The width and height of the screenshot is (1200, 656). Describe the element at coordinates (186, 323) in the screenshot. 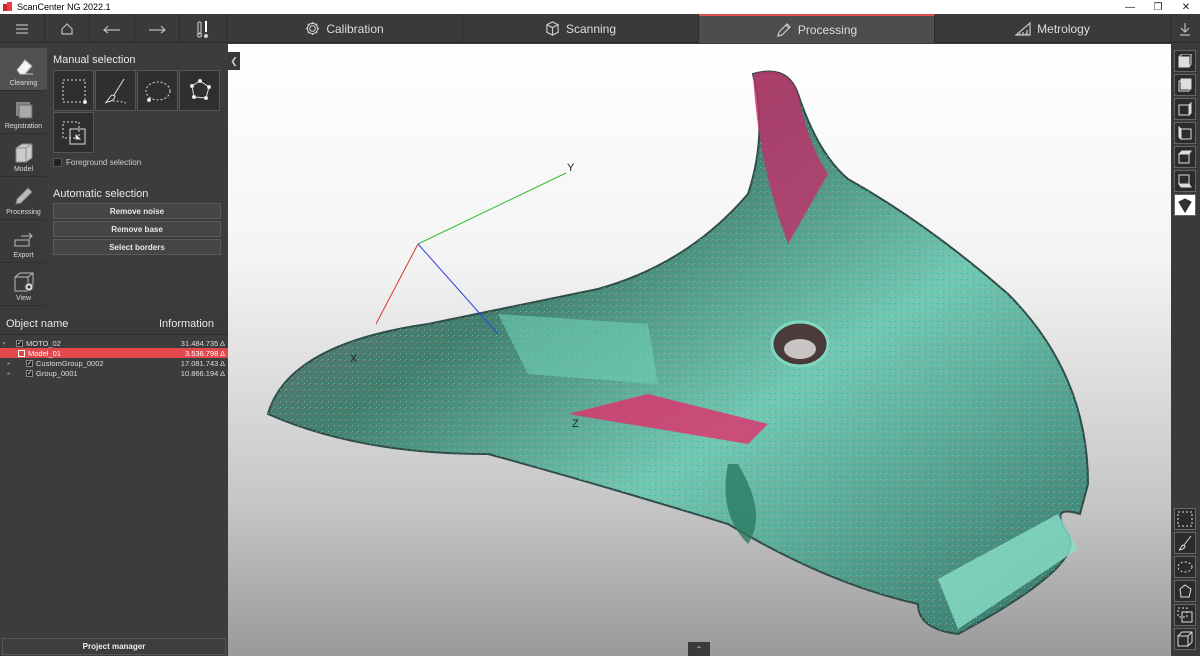

I see `information-header: Information` at that location.